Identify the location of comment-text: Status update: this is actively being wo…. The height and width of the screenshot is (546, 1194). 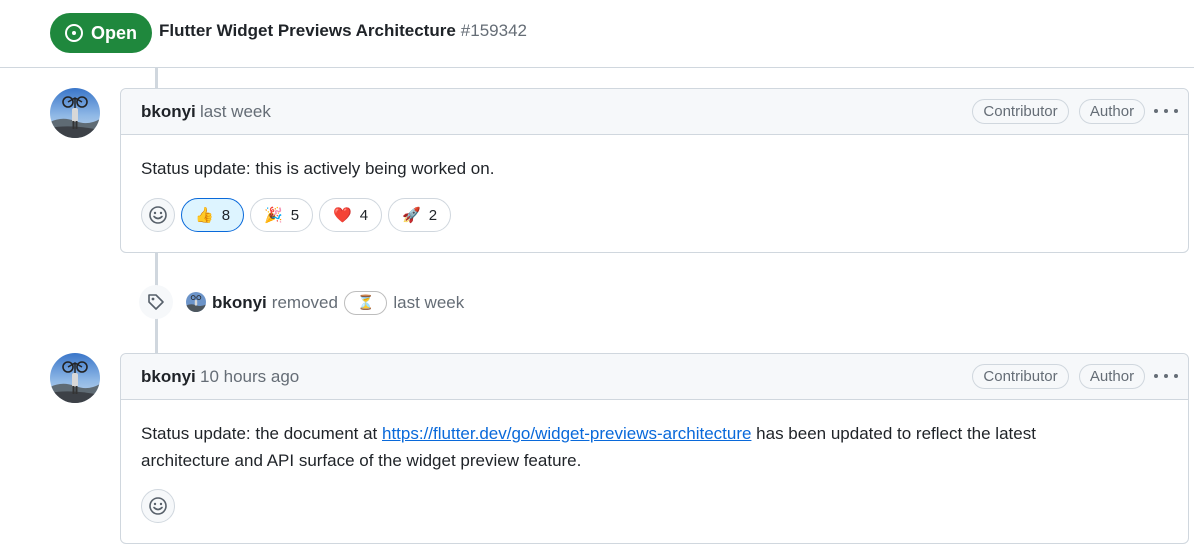
(318, 168).